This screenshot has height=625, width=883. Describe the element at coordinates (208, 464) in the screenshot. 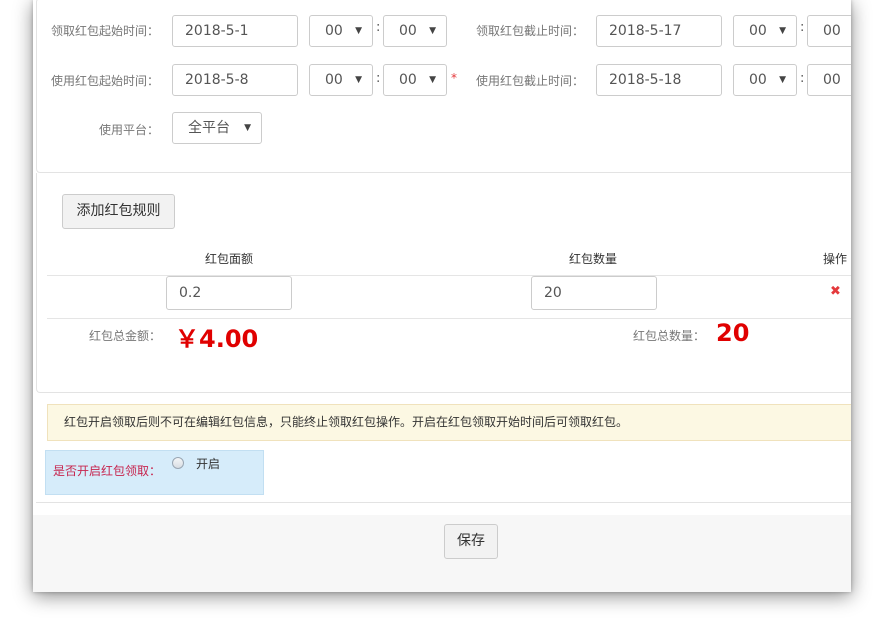

I see `enable-option-label: 开启` at that location.